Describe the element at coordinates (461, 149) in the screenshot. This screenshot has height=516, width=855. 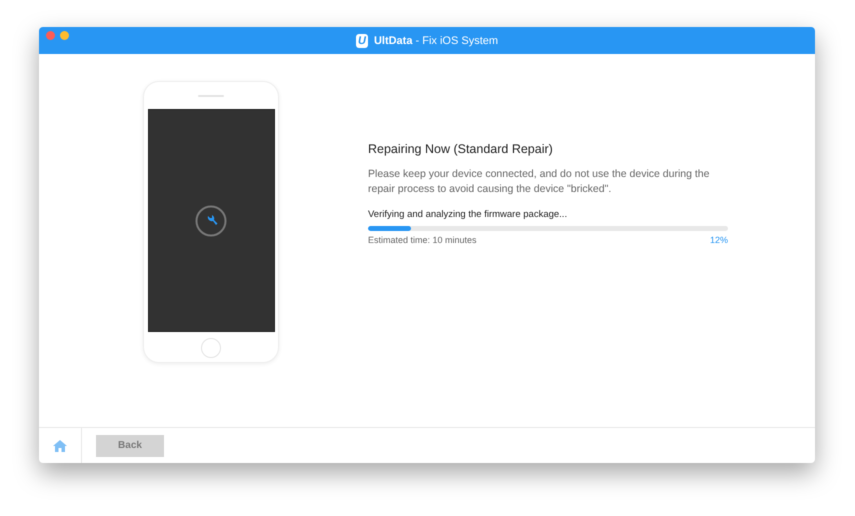
I see `repair-heading: Repairing Now (Standard Repair)` at that location.